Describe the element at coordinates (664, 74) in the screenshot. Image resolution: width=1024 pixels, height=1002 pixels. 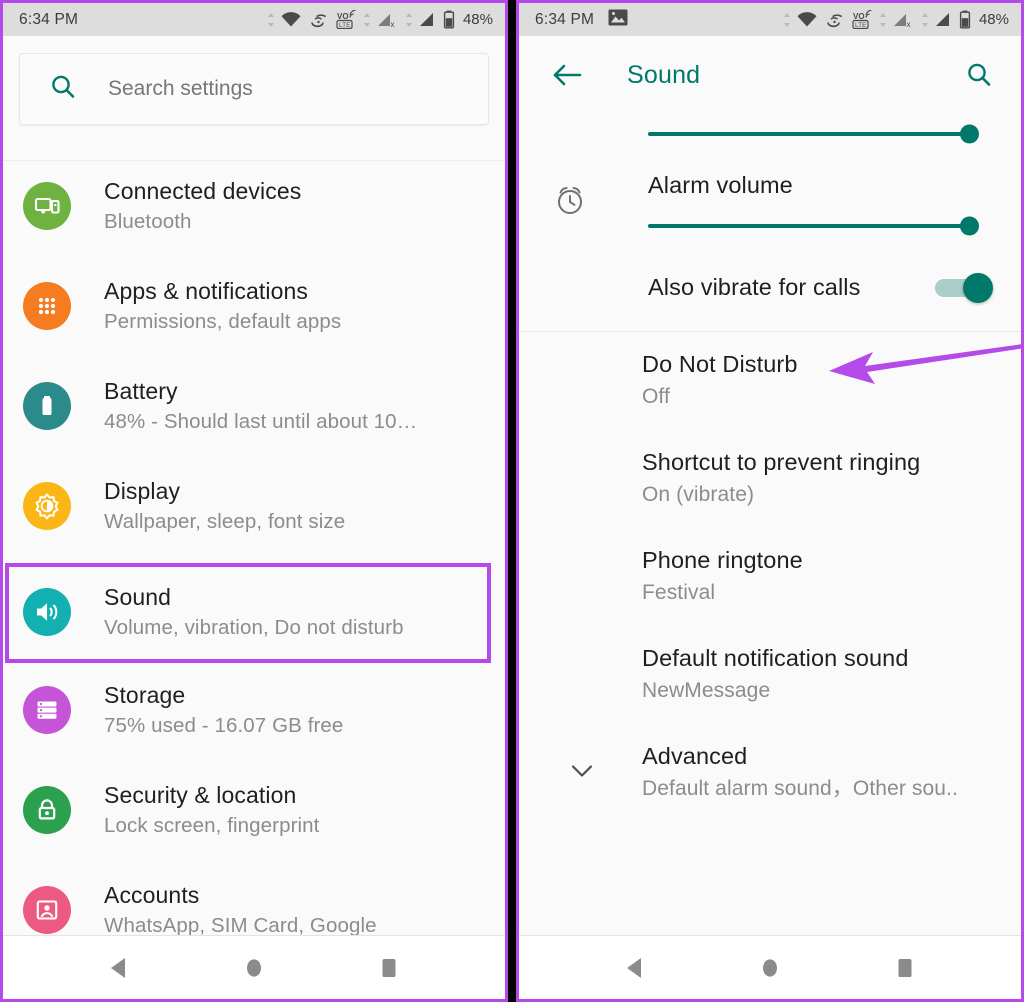
I see `page-title: Sound` at that location.